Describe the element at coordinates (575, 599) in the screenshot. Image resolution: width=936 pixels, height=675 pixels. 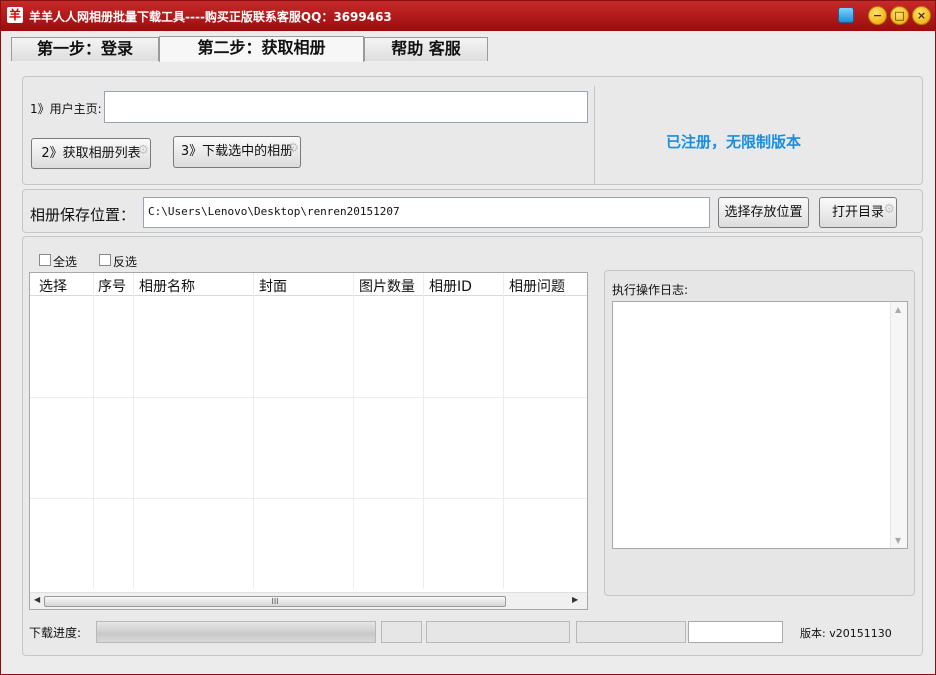
I see `scroll-right-icon: ▶` at that location.